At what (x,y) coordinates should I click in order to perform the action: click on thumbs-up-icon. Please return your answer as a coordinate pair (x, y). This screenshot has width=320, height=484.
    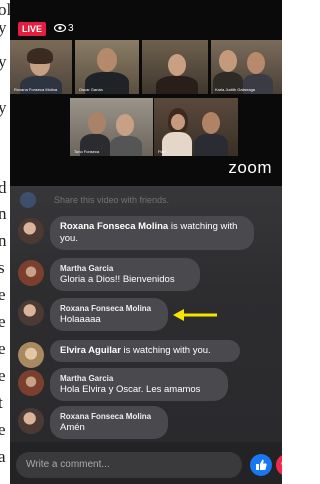
    Looking at the image, I should click on (261, 464).